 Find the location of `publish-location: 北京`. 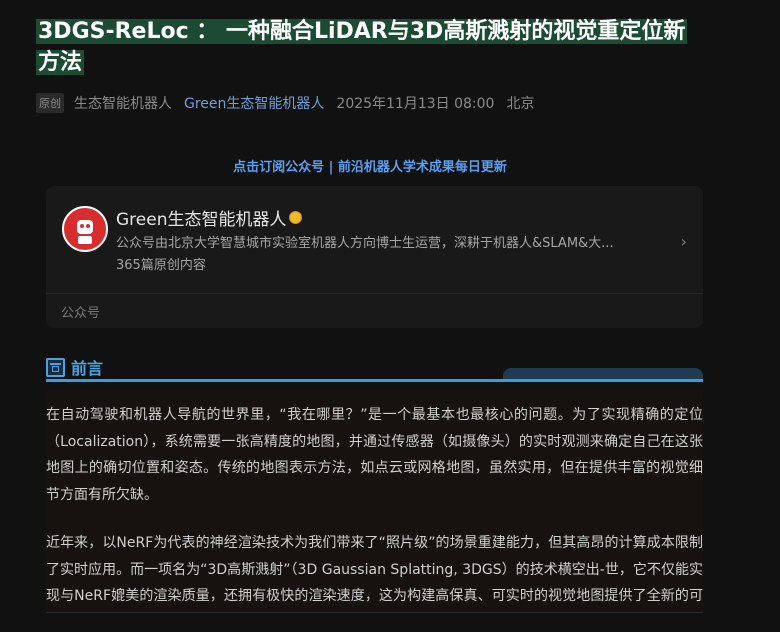

publish-location: 北京 is located at coordinates (520, 104).